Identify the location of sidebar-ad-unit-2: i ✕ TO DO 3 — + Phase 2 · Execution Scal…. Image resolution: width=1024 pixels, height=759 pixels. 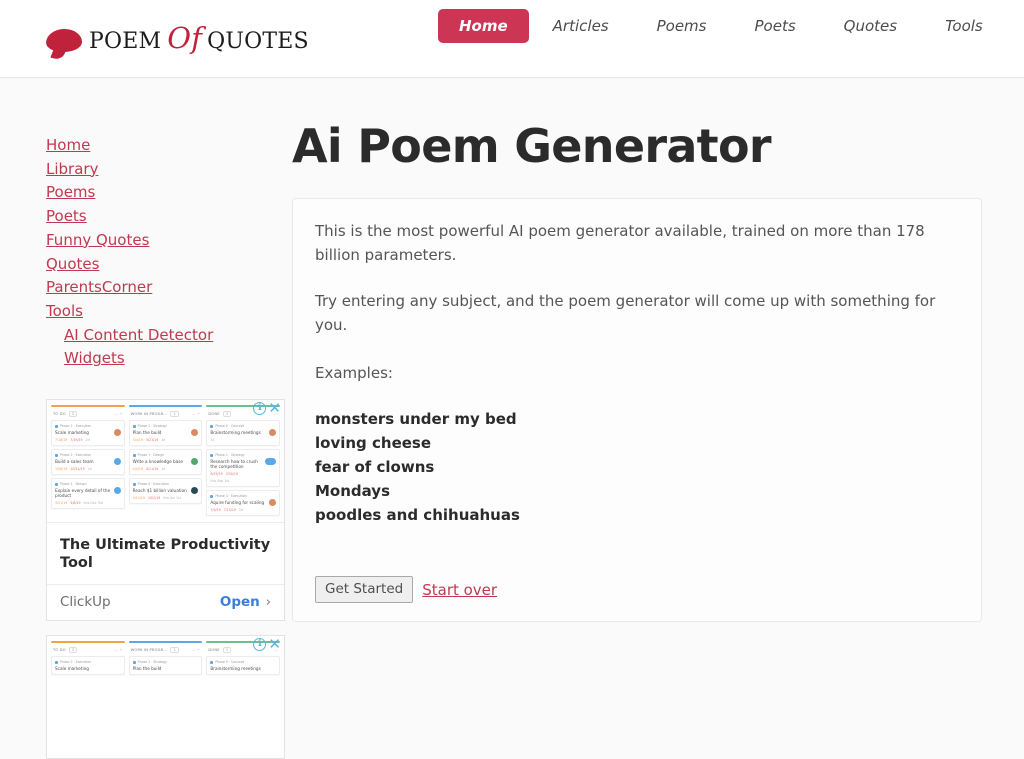
(165, 697).